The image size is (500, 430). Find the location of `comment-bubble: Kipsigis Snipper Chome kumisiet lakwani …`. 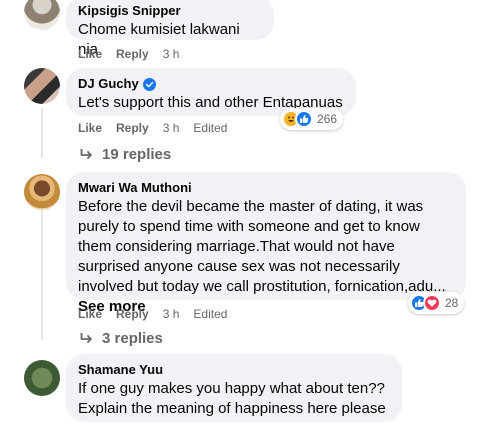

comment-bubble: Kipsigis Snipper Chome kumisiet lakwani … is located at coordinates (170, 29).